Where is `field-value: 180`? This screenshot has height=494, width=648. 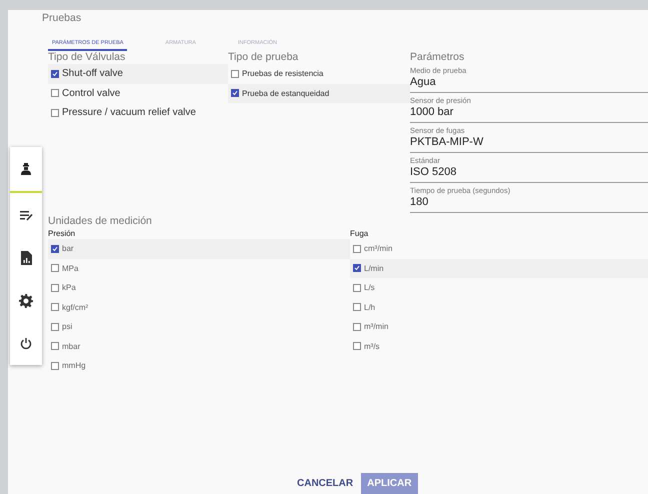 field-value: 180 is located at coordinates (420, 202).